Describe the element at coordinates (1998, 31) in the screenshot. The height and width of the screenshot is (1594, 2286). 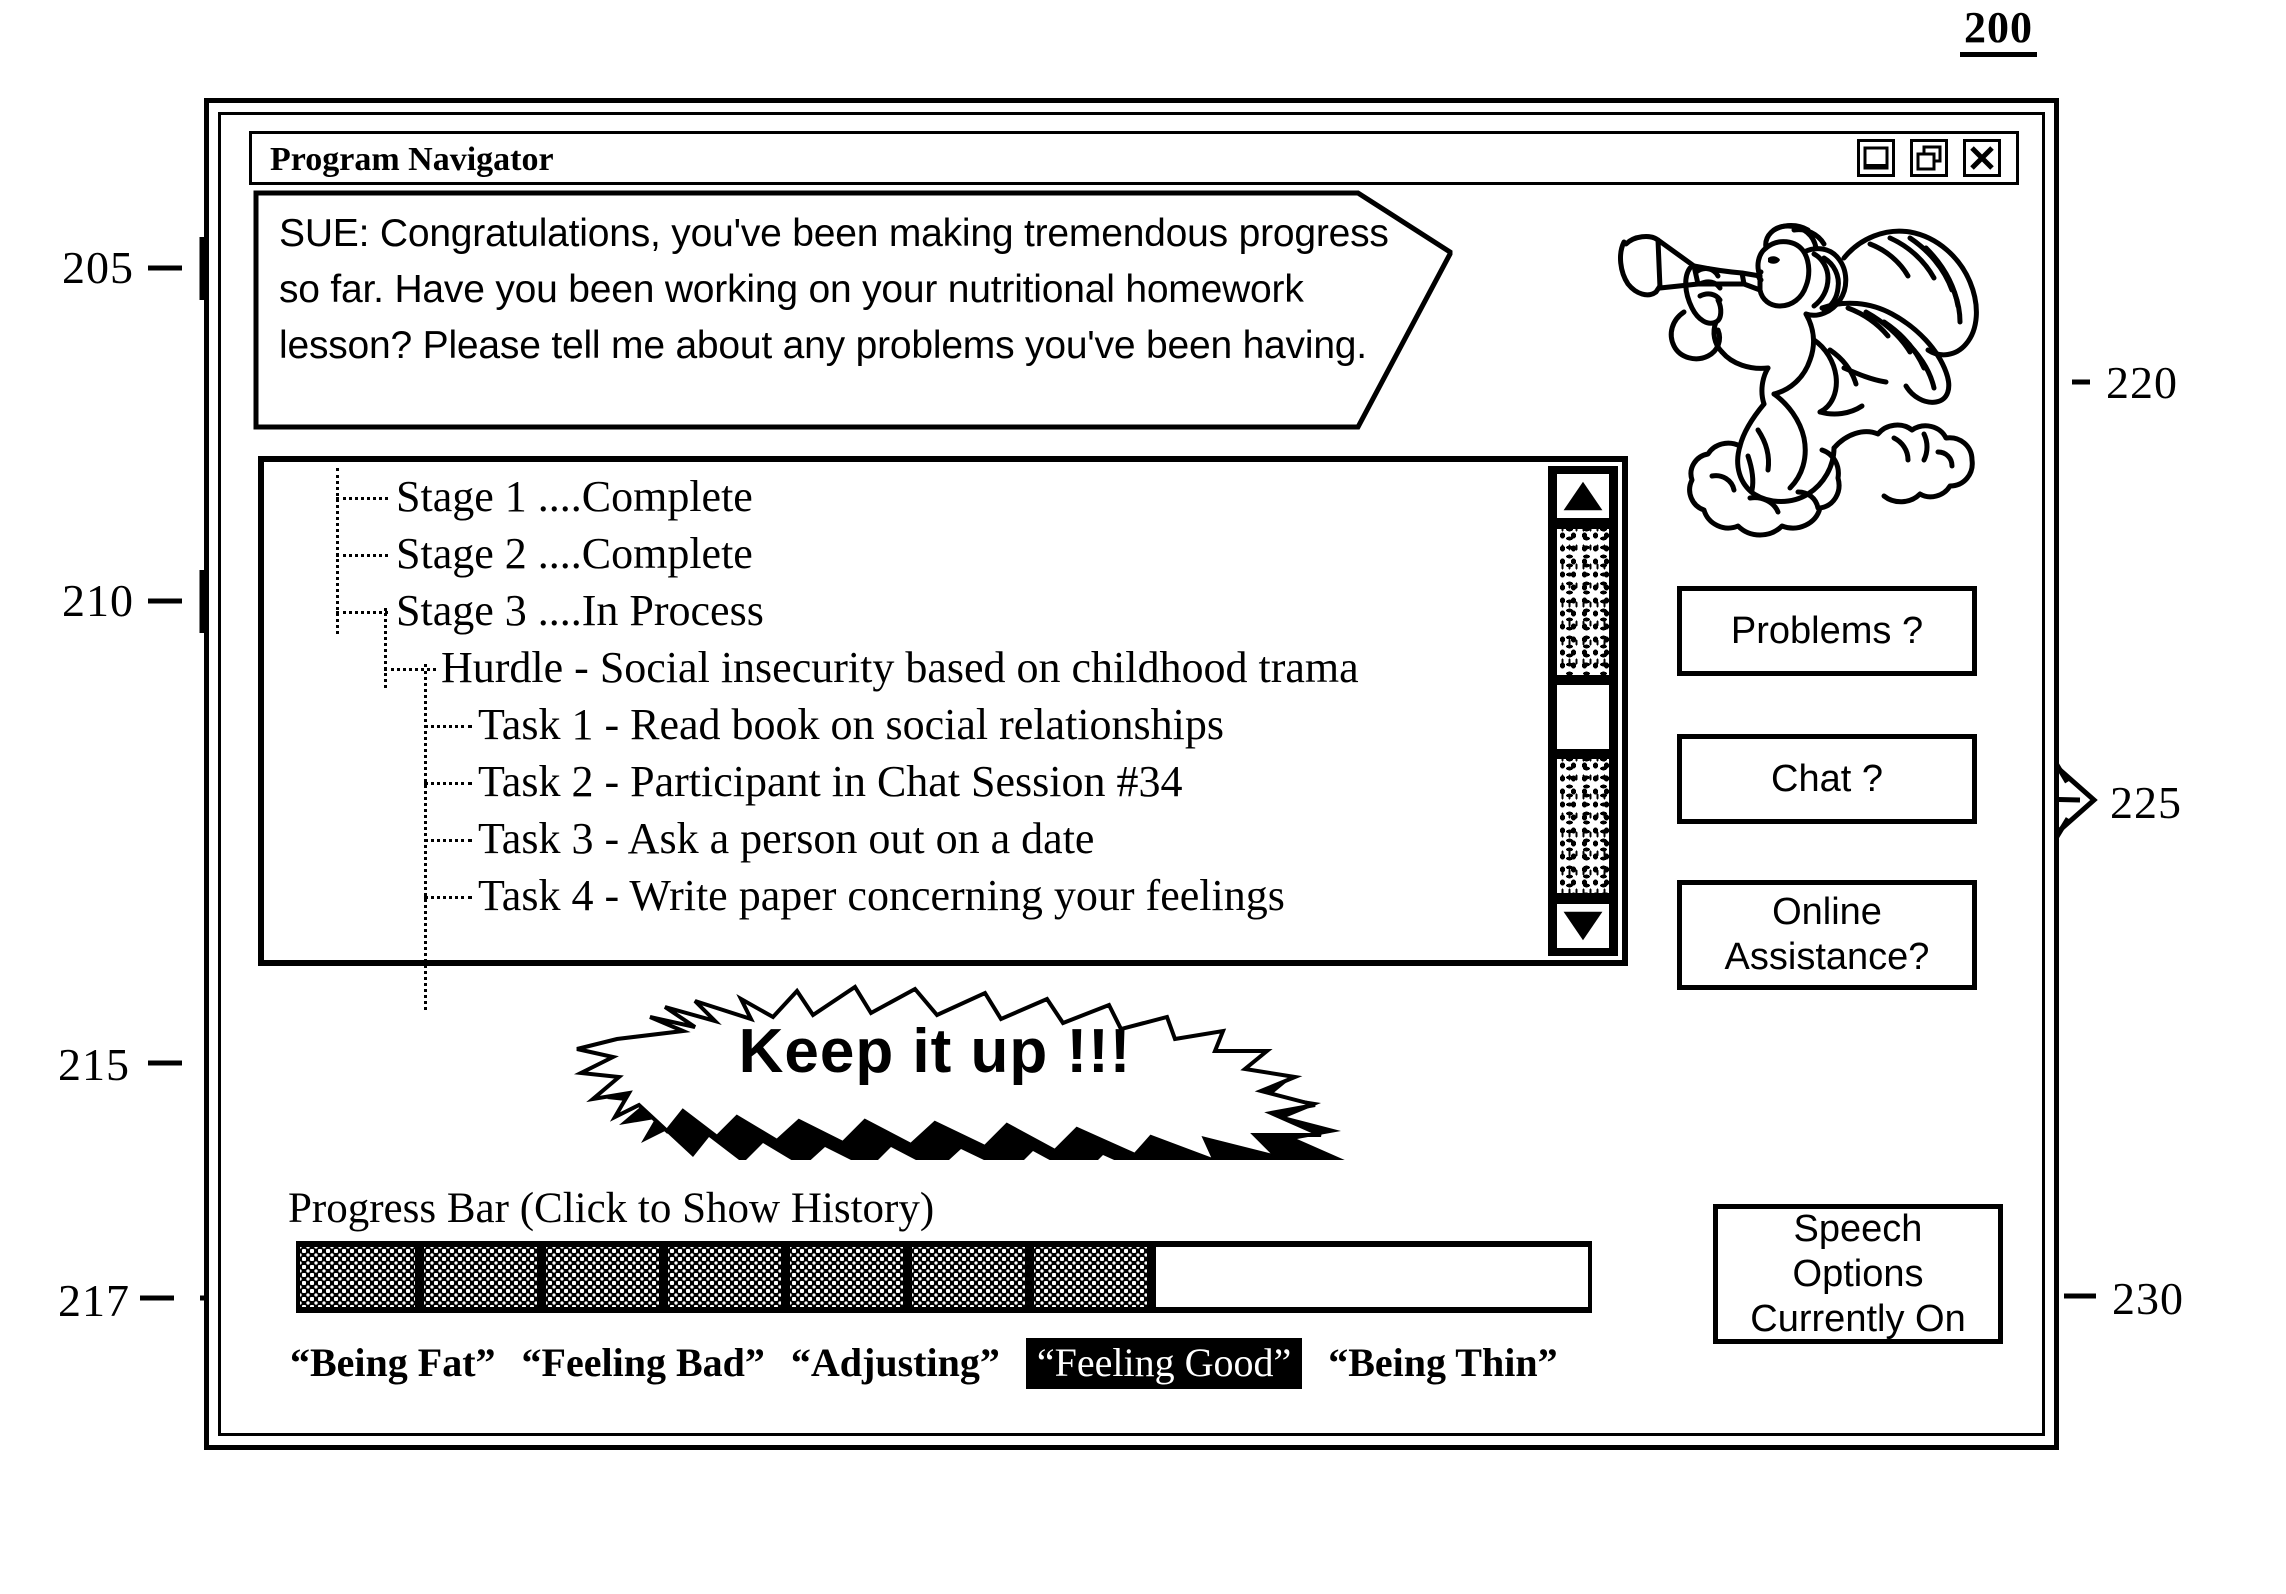
I see `figure-number: 200` at that location.